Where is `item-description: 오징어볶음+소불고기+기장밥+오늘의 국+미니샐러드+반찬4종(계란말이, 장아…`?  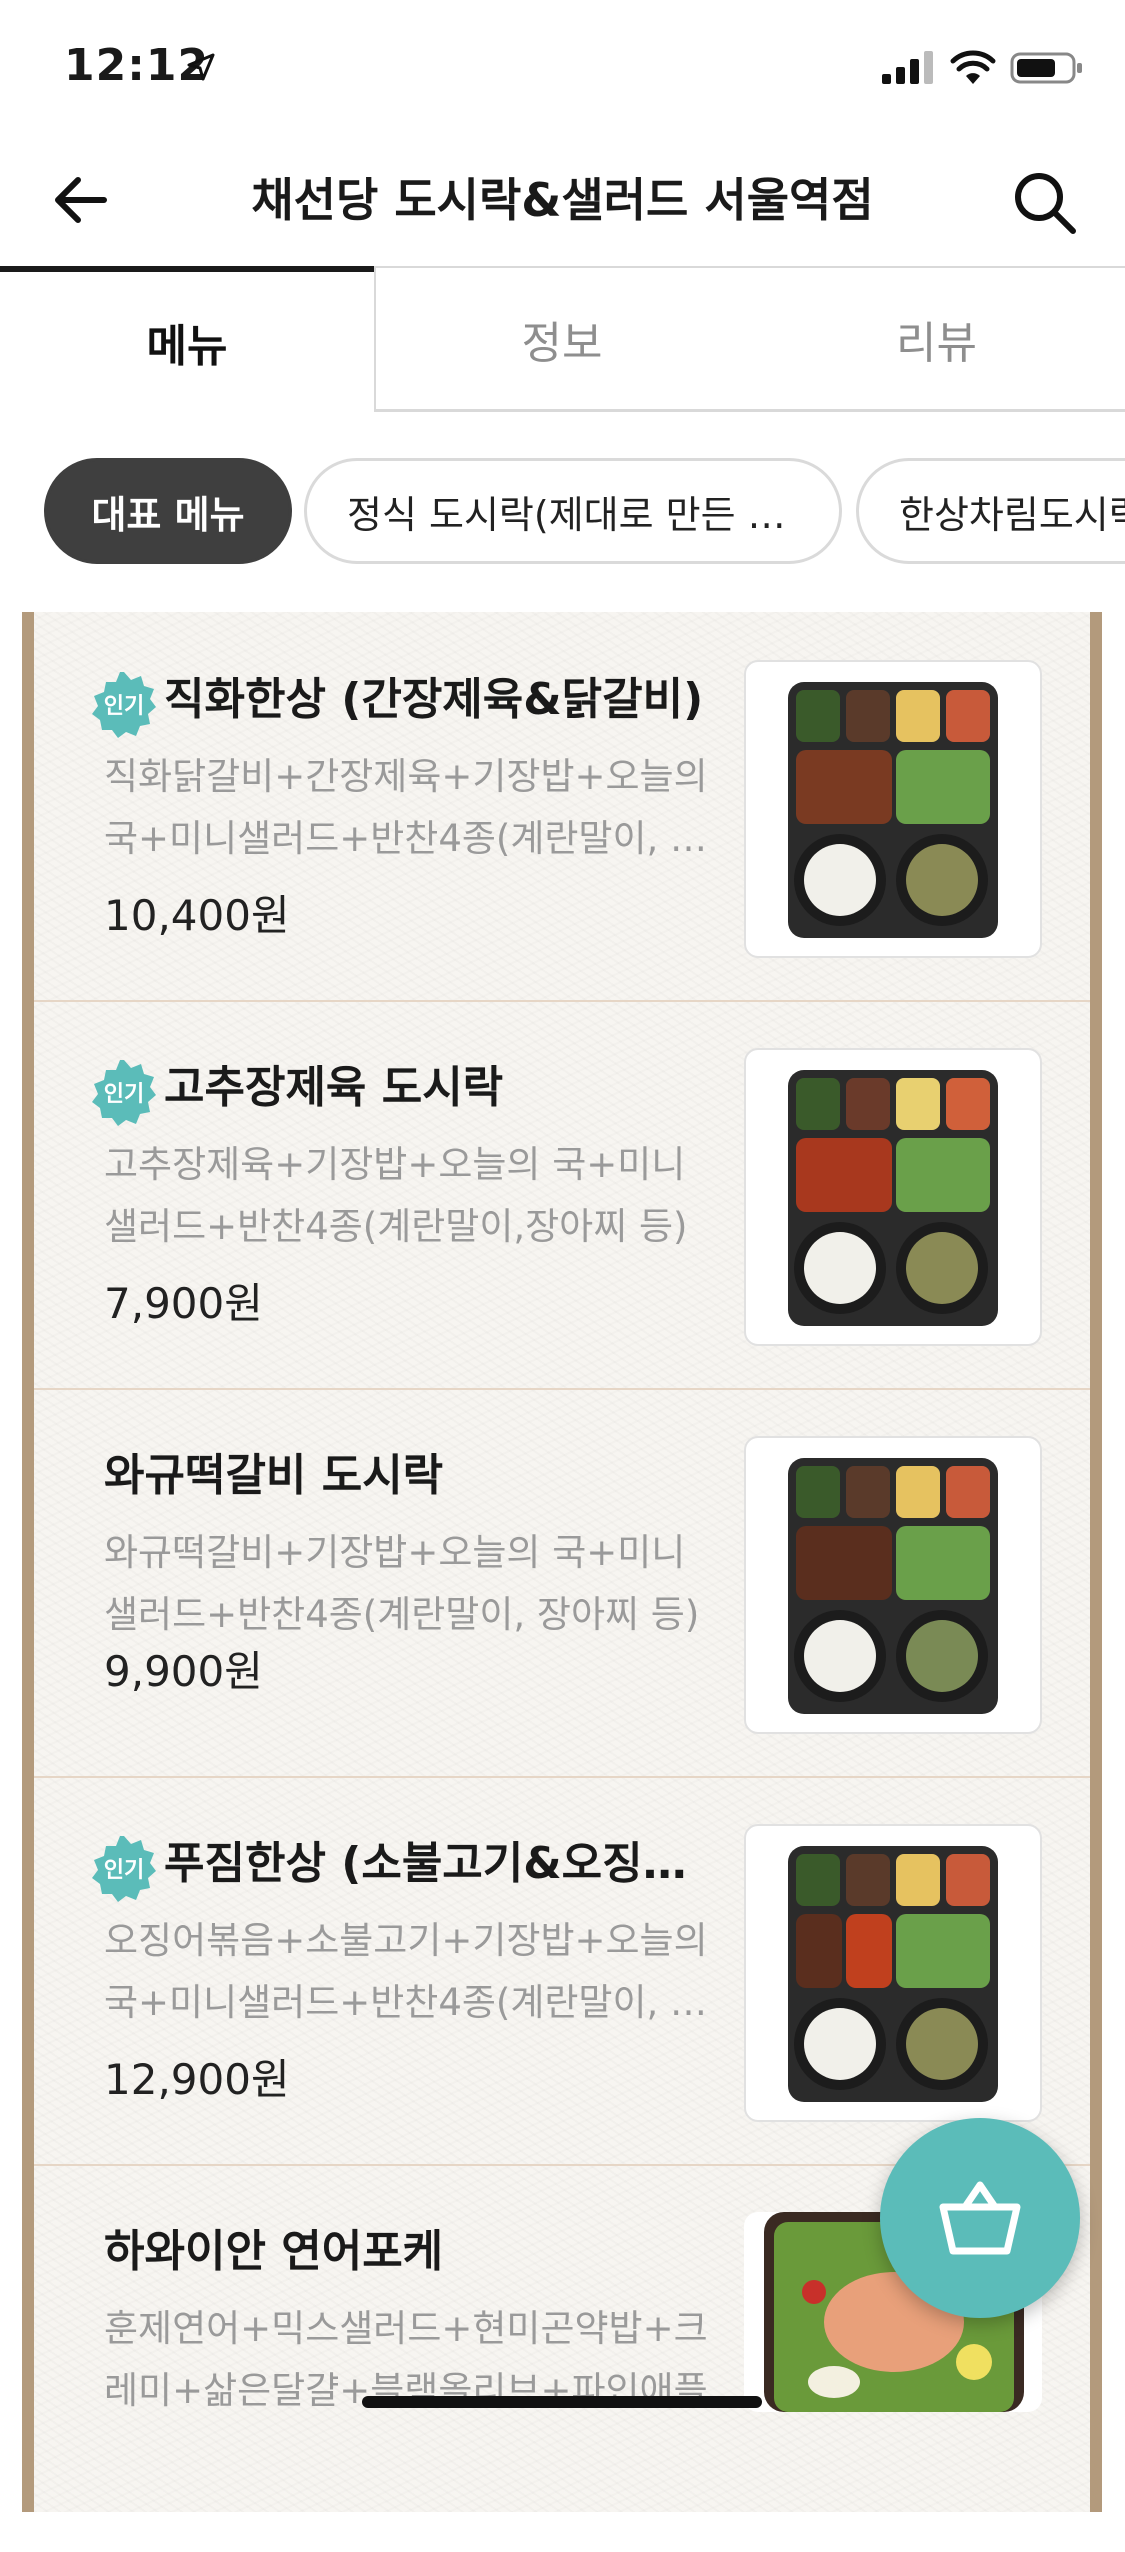
item-description: 오징어볶음+소불고기+기장밥+오늘의 국+미니샐러드+반찬4종(계란말이, 장아… is located at coordinates (419, 1971).